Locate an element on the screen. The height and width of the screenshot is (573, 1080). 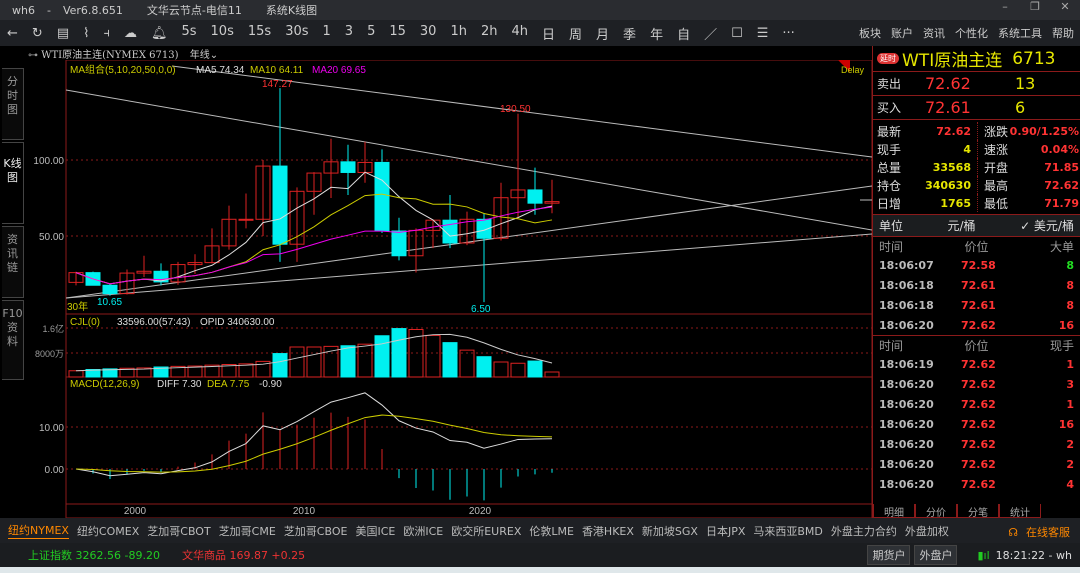
cloud-icon: ☁ is located at coordinates (130, 33).